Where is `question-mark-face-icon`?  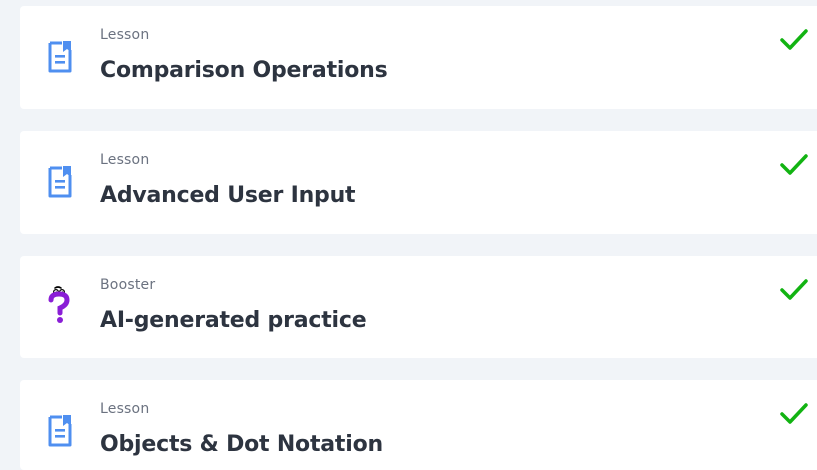 question-mark-face-icon is located at coordinates (60, 304).